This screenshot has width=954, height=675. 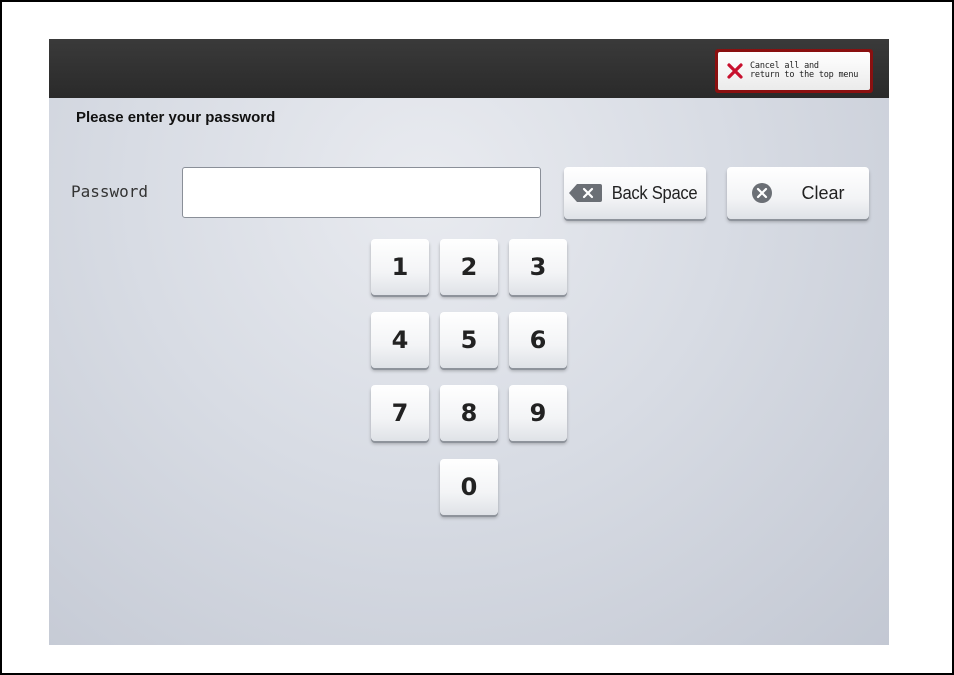 I want to click on keypad-key-6: 6, so click(x=538, y=340).